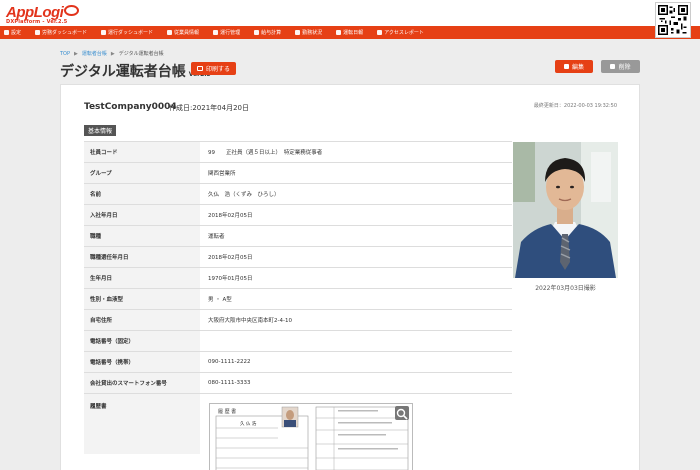 Image resolution: width=700 pixels, height=470 pixels. What do you see at coordinates (565, 288) in the screenshot?
I see `photo-caption: 2022年03月03日撮影` at bounding box center [565, 288].